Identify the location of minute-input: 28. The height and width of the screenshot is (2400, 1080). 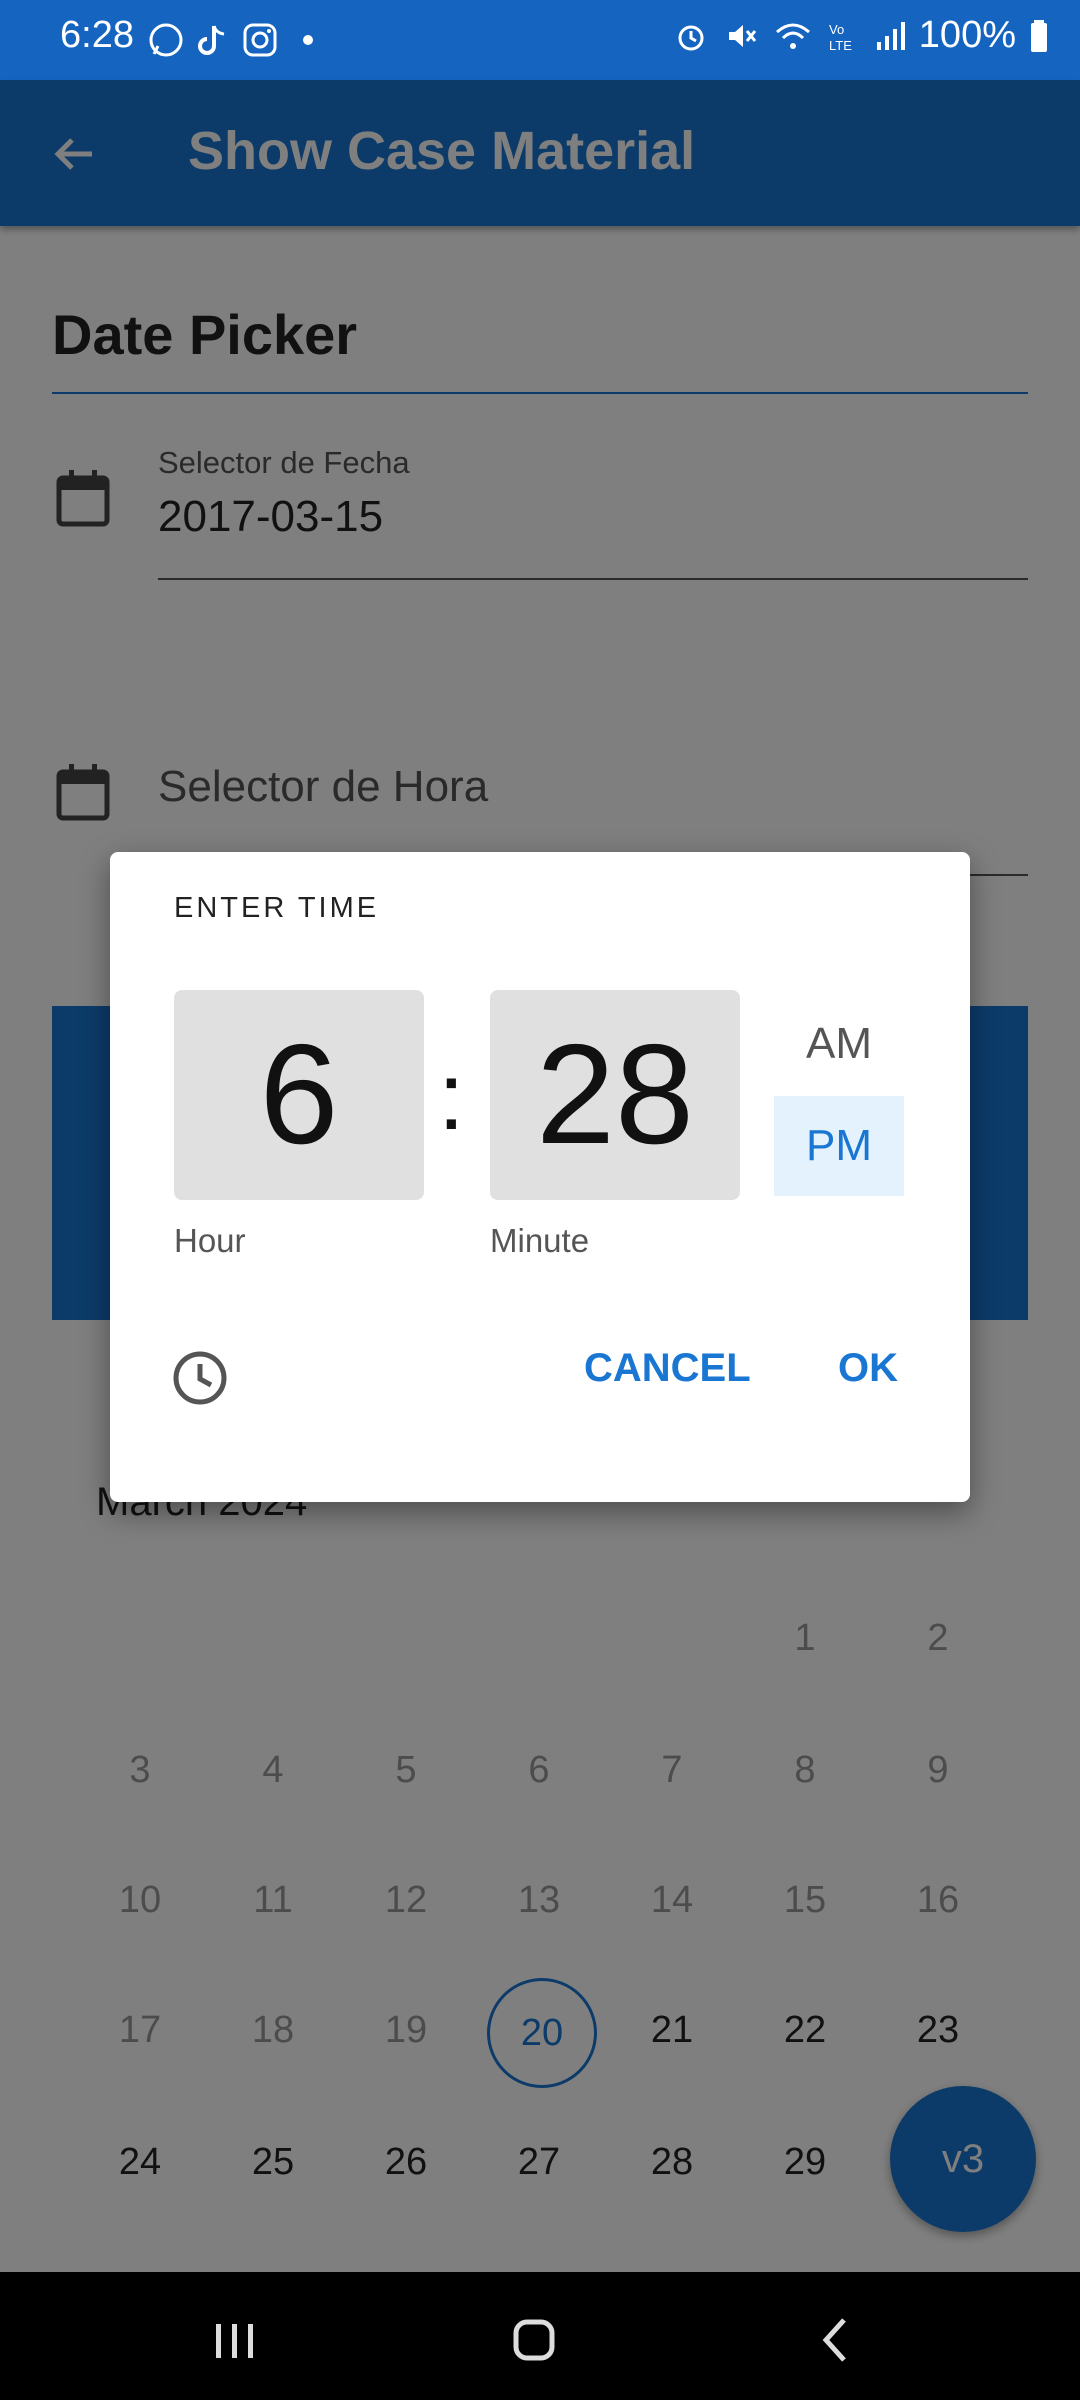
(615, 1095).